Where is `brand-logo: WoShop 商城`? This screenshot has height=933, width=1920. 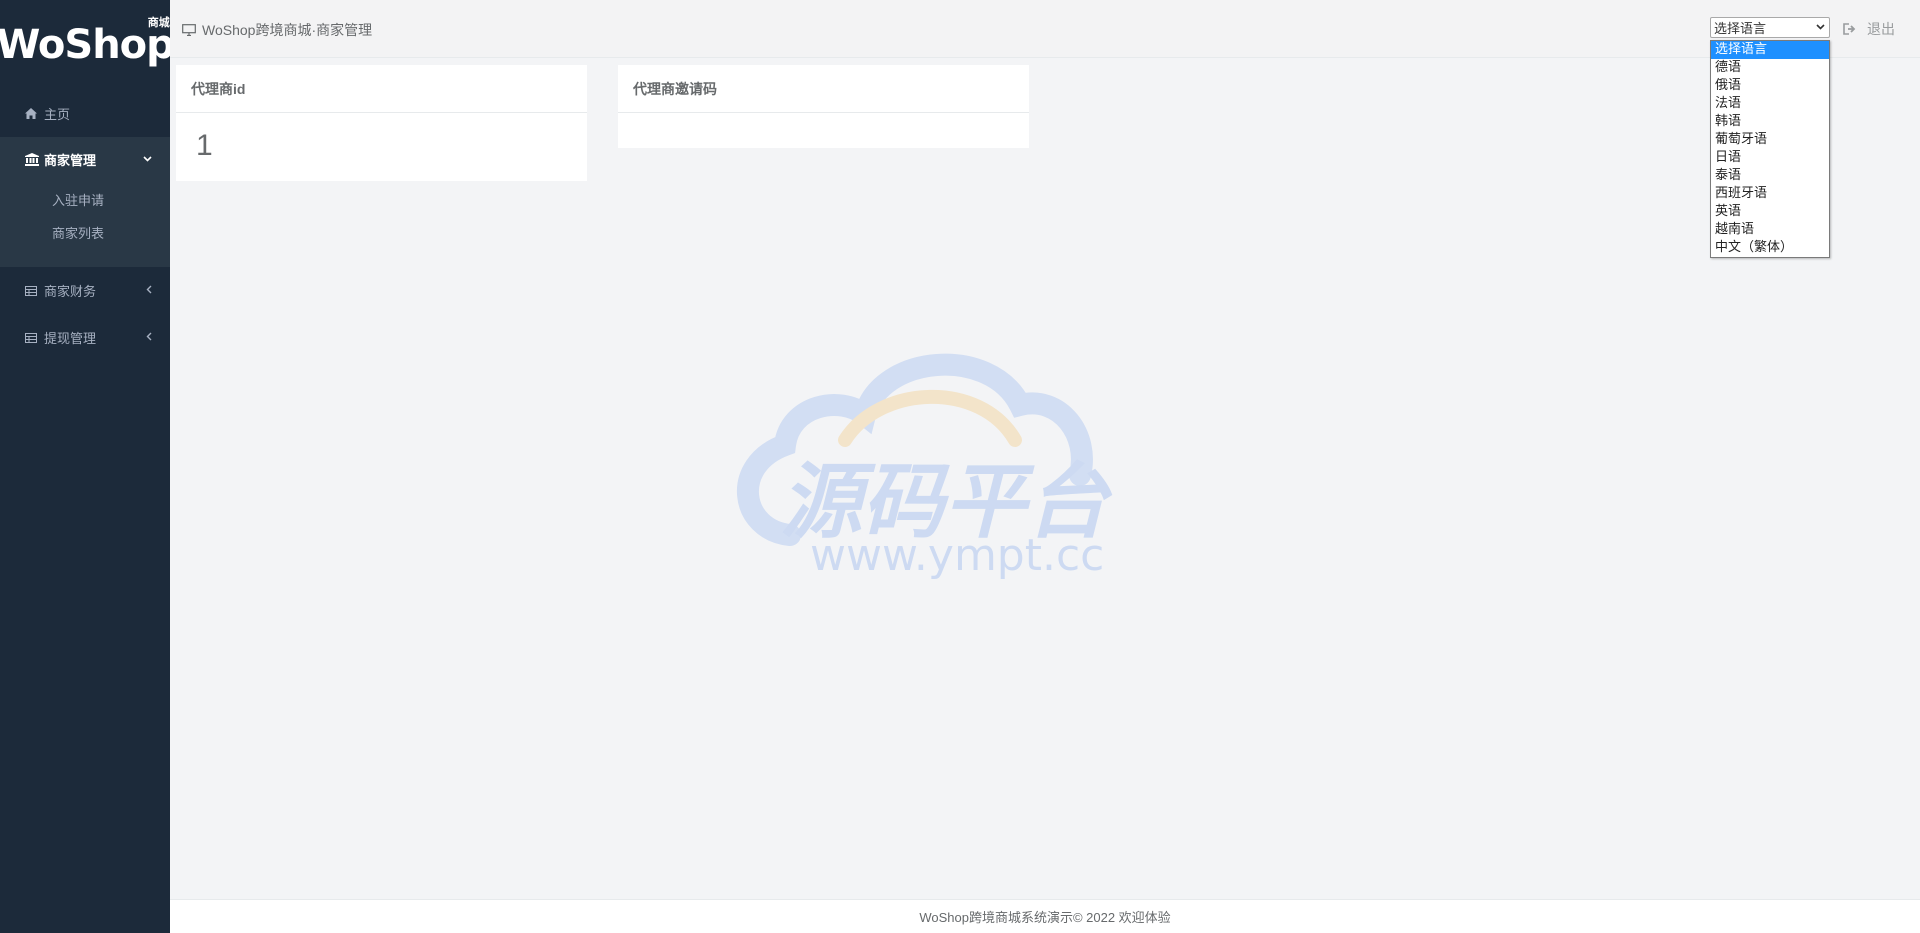 brand-logo: WoShop 商城 is located at coordinates (87, 41).